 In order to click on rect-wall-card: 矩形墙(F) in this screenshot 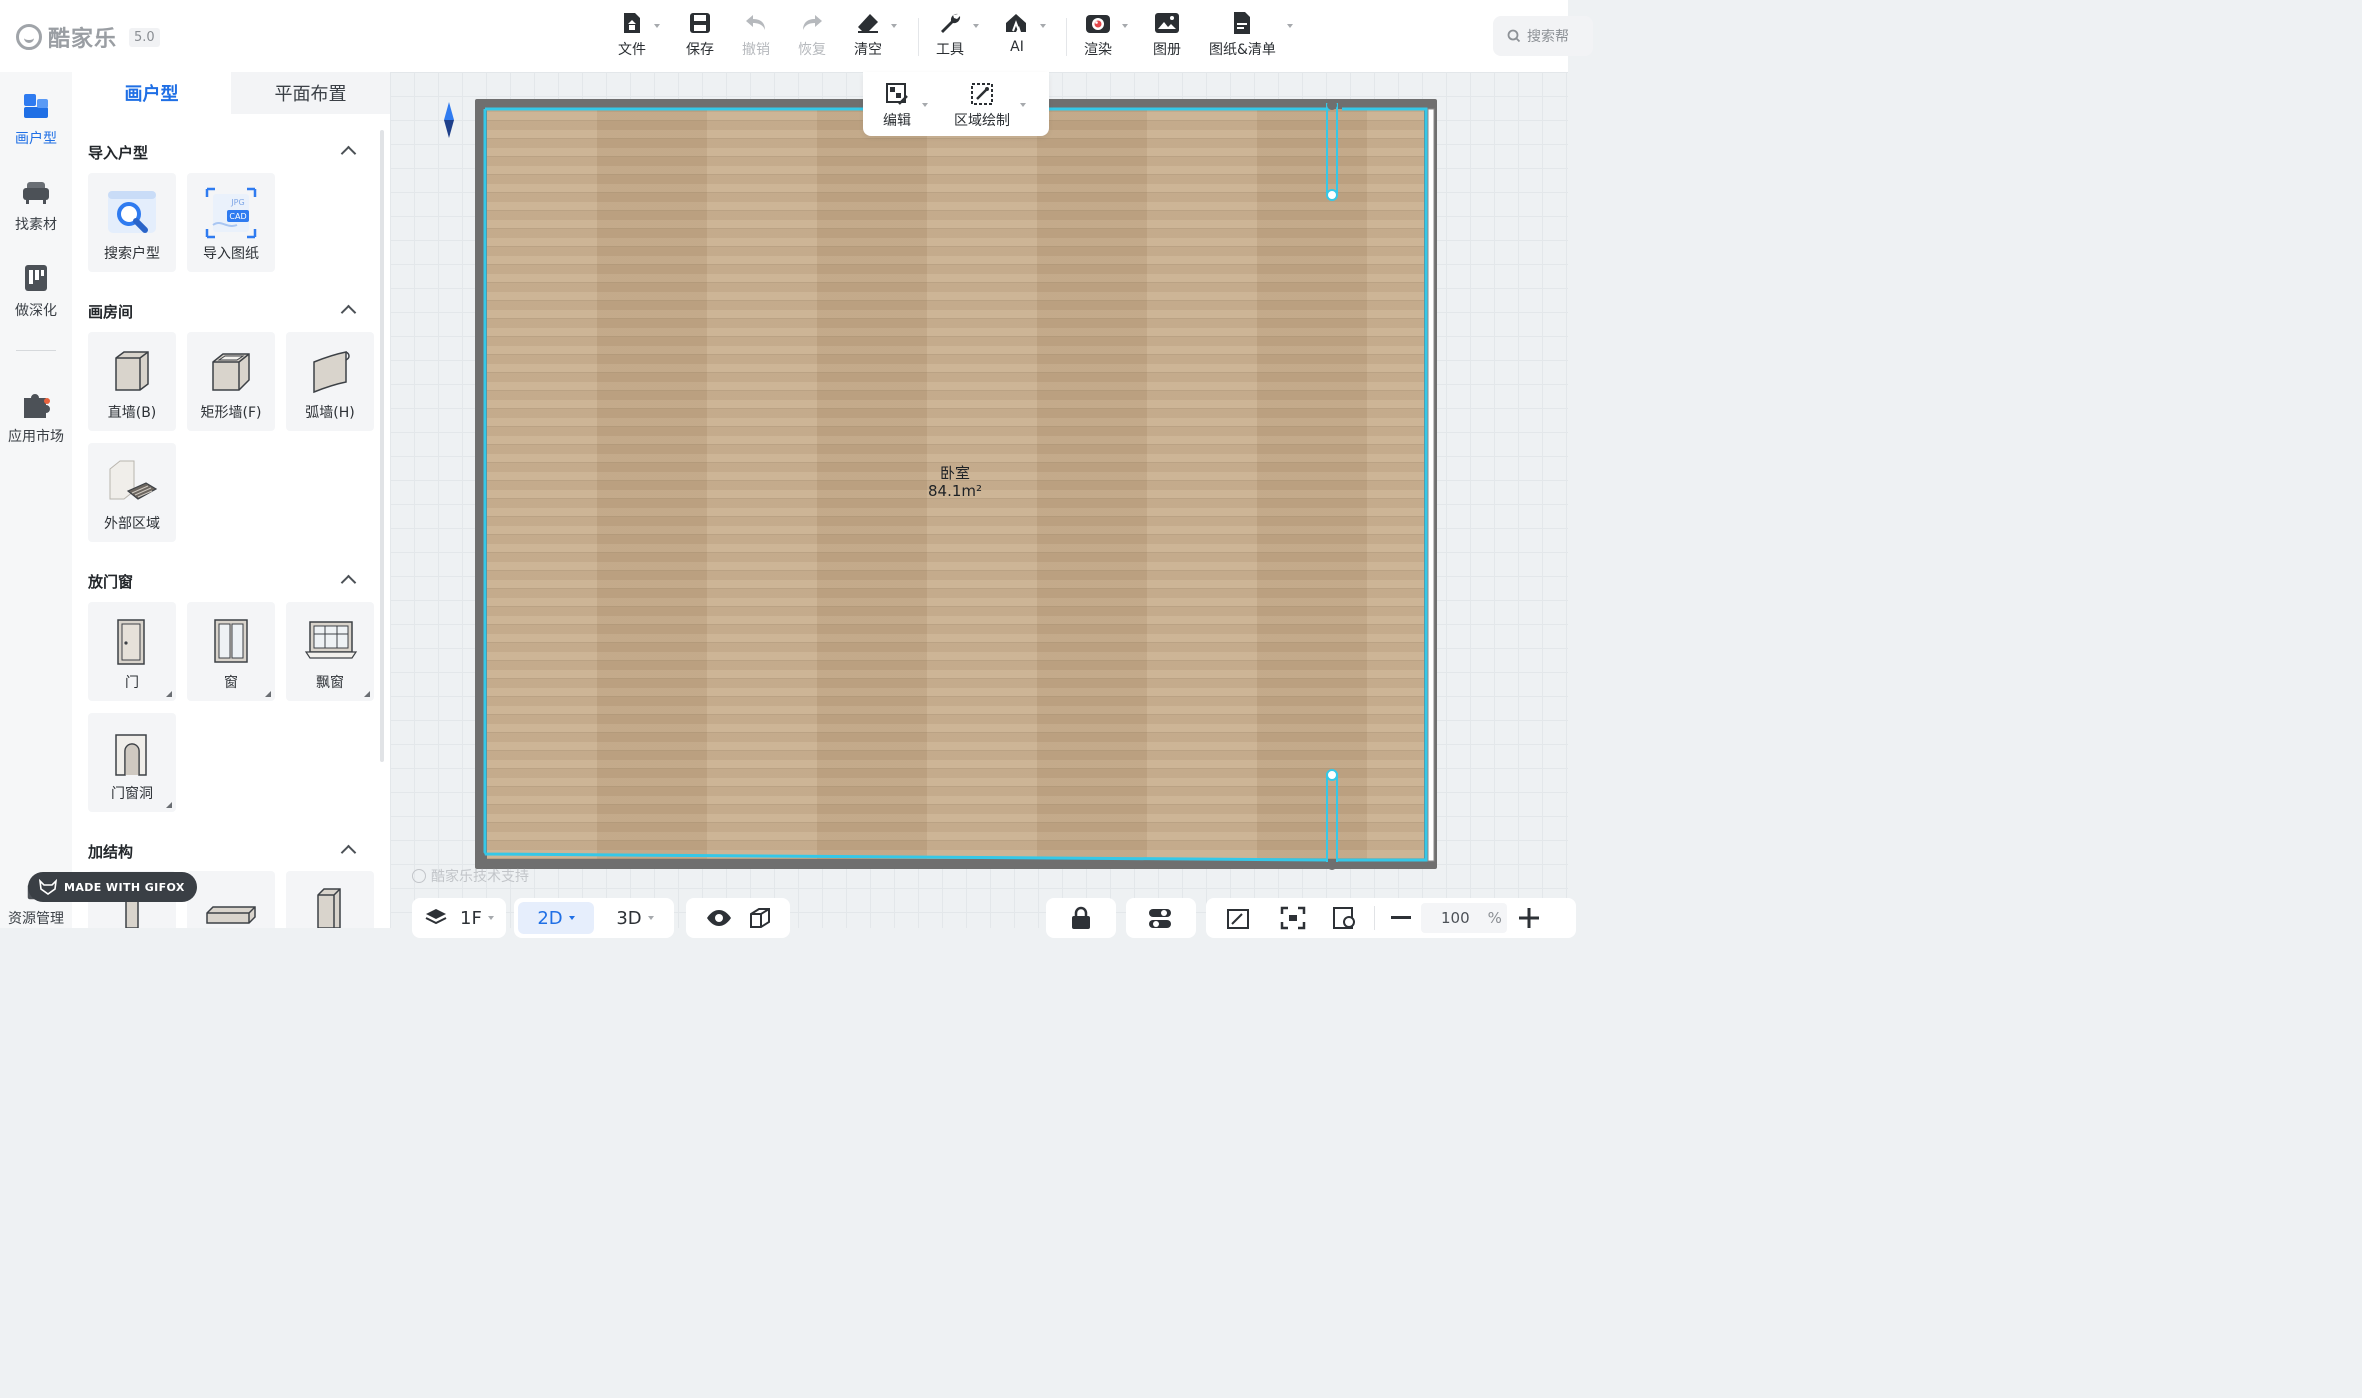, I will do `click(231, 381)`.